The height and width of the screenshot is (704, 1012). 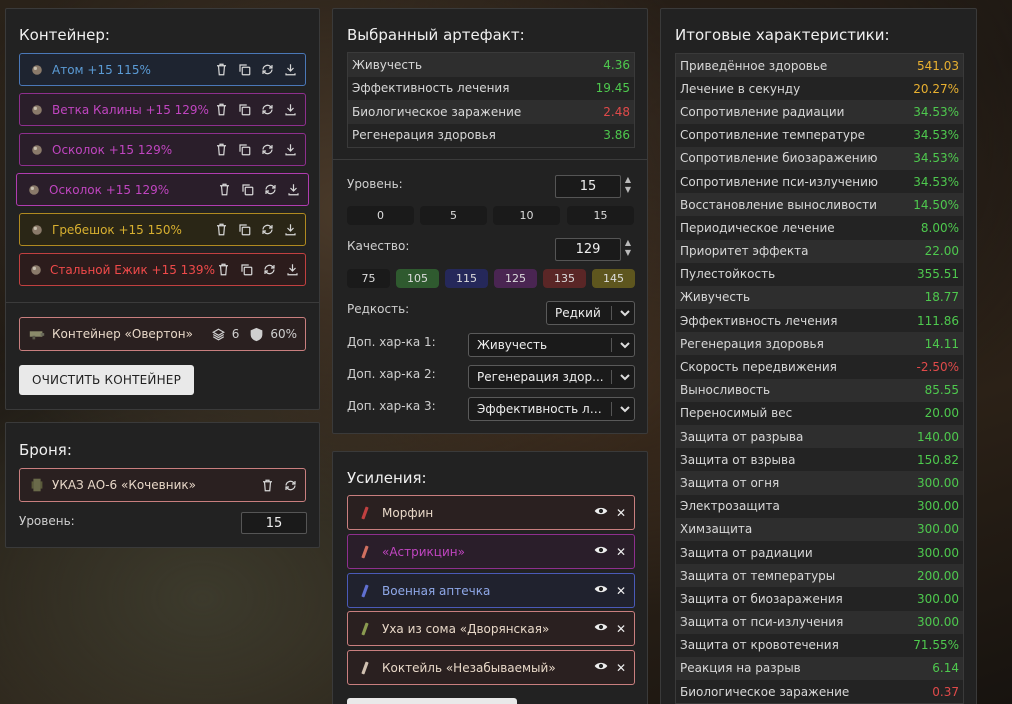 What do you see at coordinates (526, 215) in the screenshot?
I see `level-preset-button: 10` at bounding box center [526, 215].